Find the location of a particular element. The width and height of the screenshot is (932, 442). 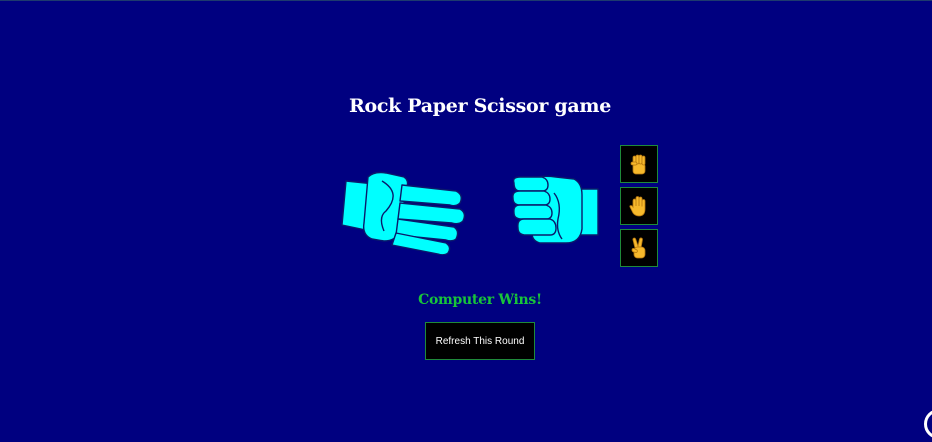

victory-hand-icon is located at coordinates (638, 248).